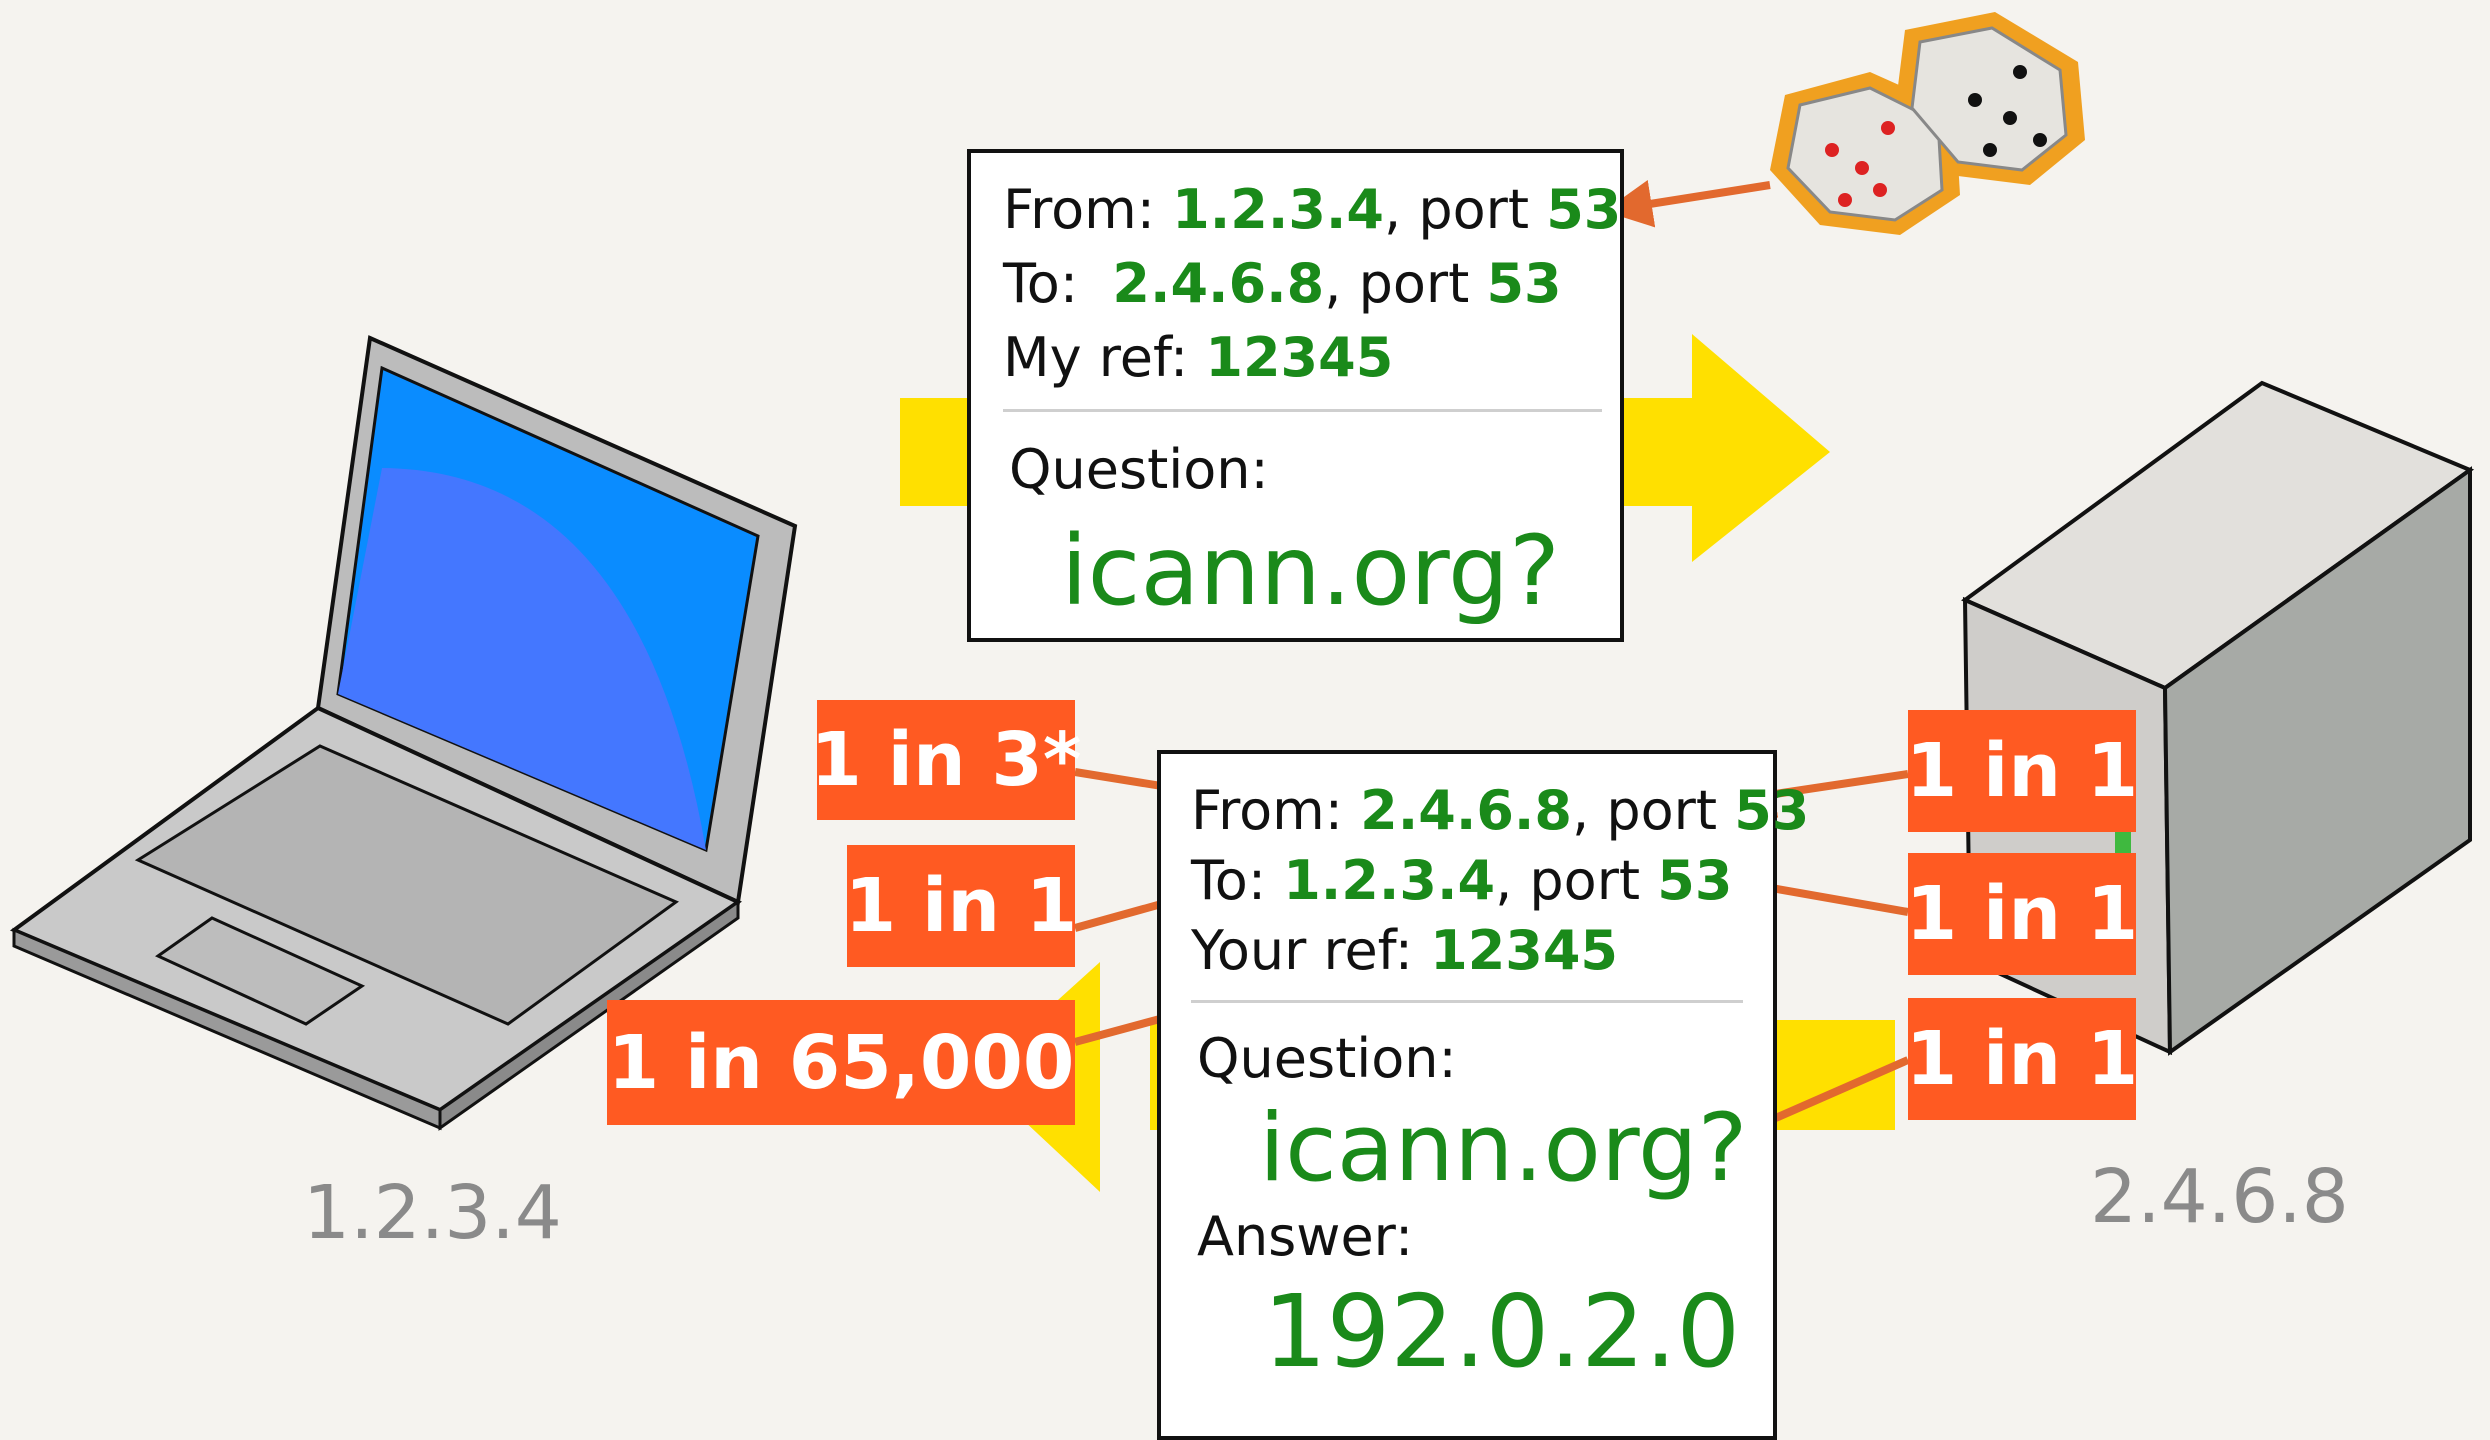  What do you see at coordinates (1584, 209) in the screenshot?
I see `query-from-port: 53` at bounding box center [1584, 209].